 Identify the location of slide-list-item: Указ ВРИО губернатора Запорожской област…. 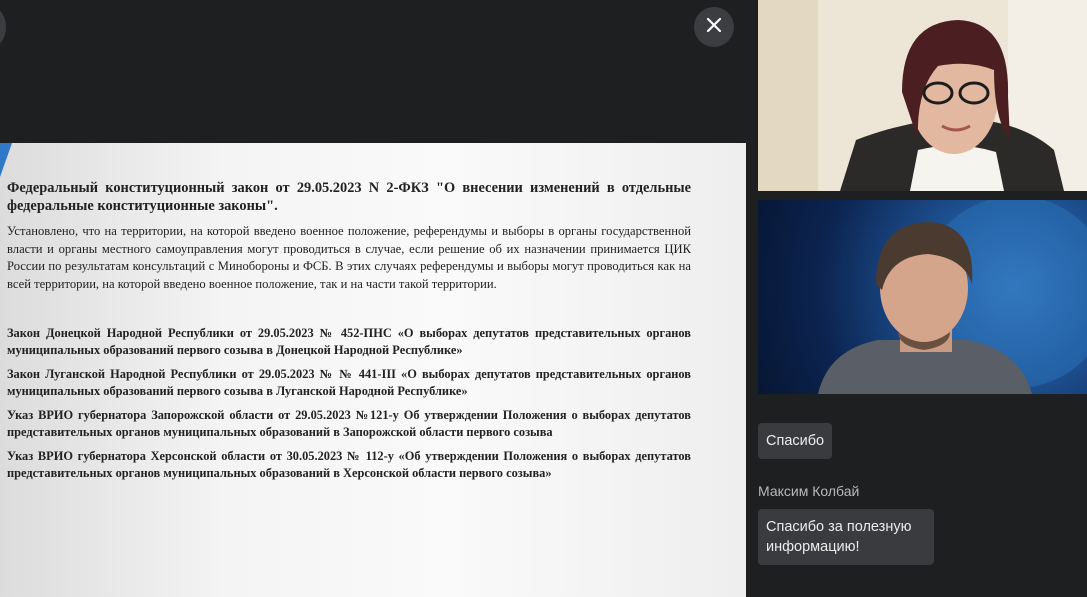
(349, 423).